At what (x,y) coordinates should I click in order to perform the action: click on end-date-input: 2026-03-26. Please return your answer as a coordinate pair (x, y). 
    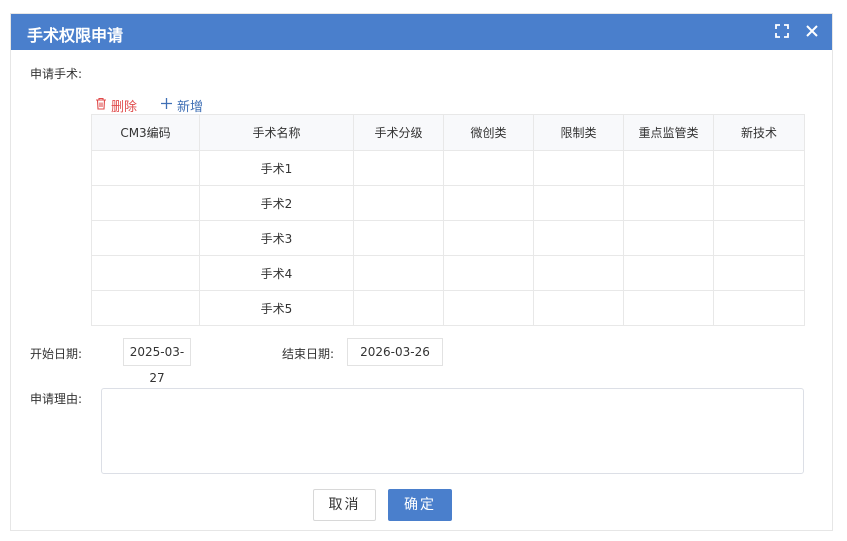
    Looking at the image, I should click on (395, 352).